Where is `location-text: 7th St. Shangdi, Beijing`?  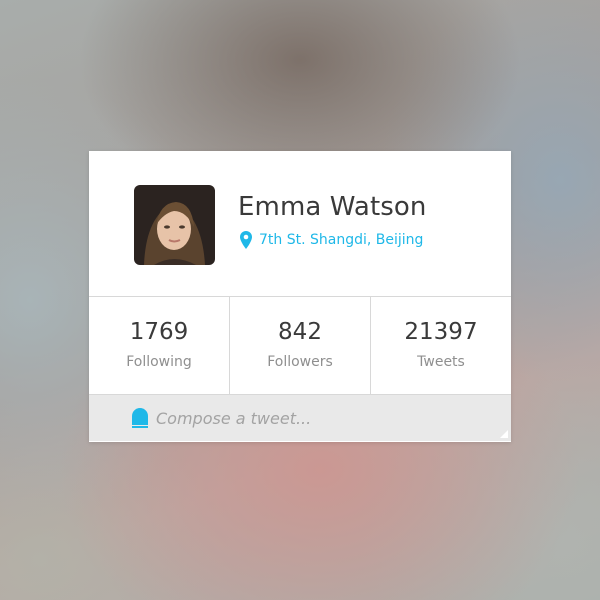 location-text: 7th St. Shangdi, Beijing is located at coordinates (341, 240).